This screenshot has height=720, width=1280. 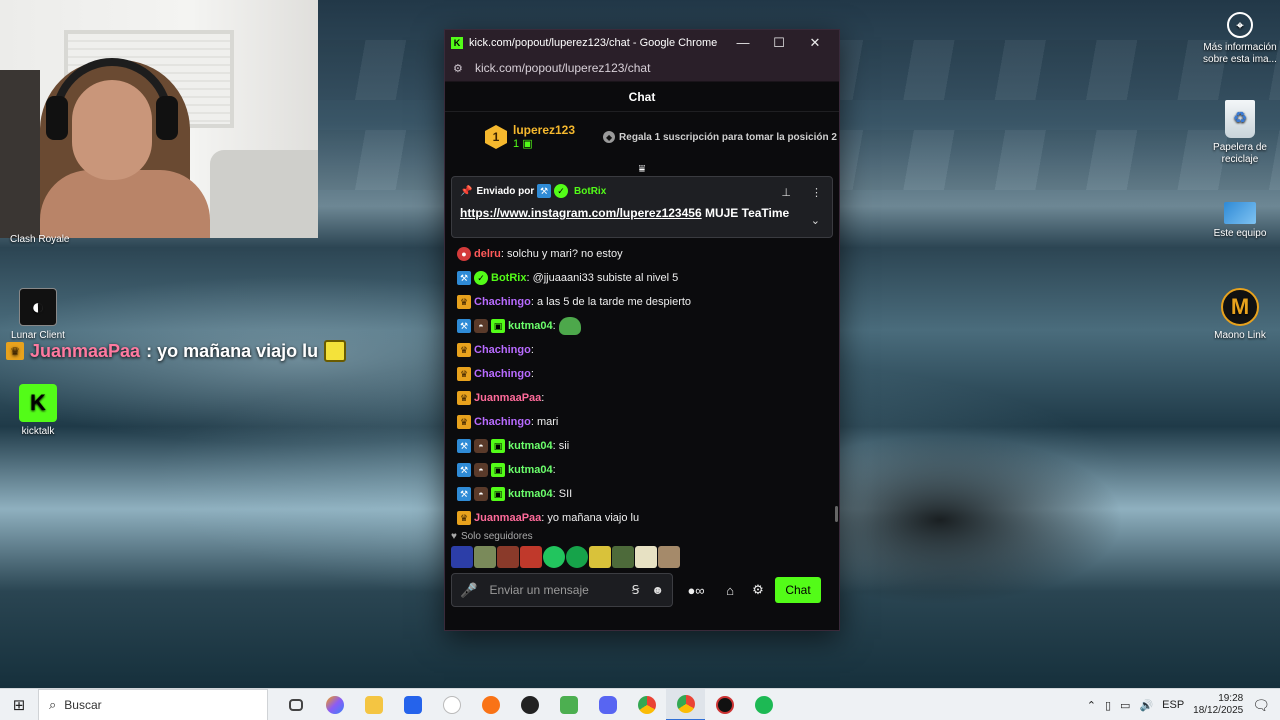 What do you see at coordinates (562, 590) in the screenshot?
I see `chat-message-input: 🎤 Enviar un mensaje Ꞩ ☻` at bounding box center [562, 590].